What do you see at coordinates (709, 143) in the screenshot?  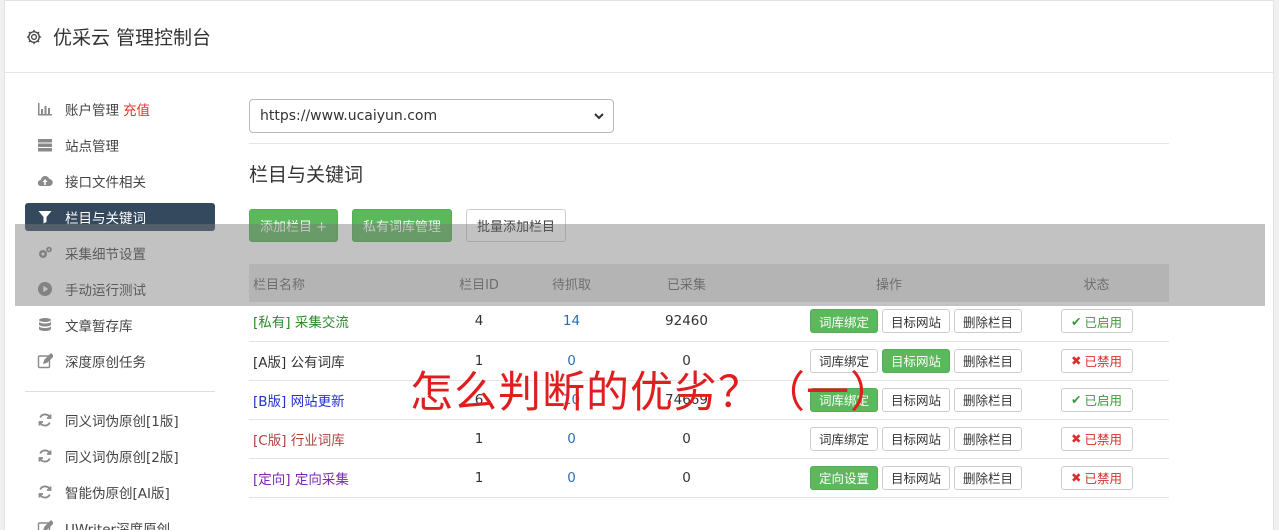 I see `section-divider` at bounding box center [709, 143].